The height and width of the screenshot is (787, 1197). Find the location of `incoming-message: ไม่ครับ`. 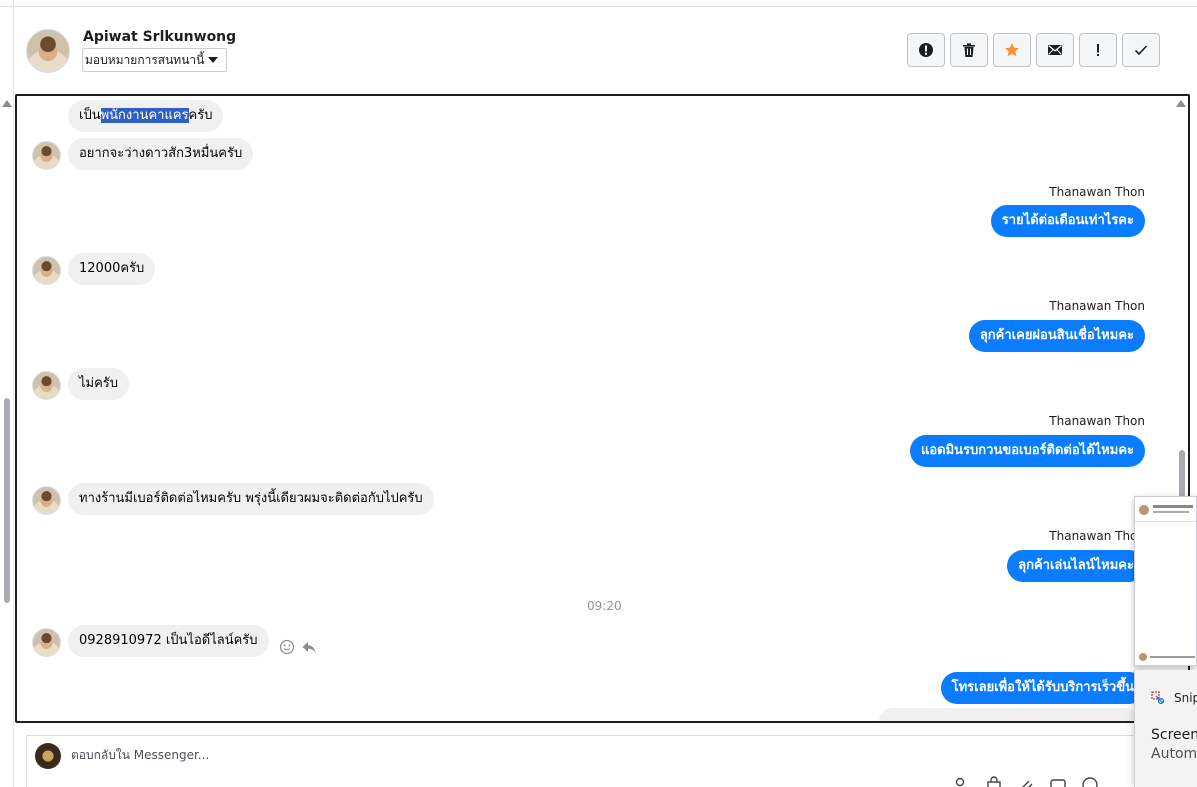

incoming-message: ไม่ครับ is located at coordinates (99, 384).